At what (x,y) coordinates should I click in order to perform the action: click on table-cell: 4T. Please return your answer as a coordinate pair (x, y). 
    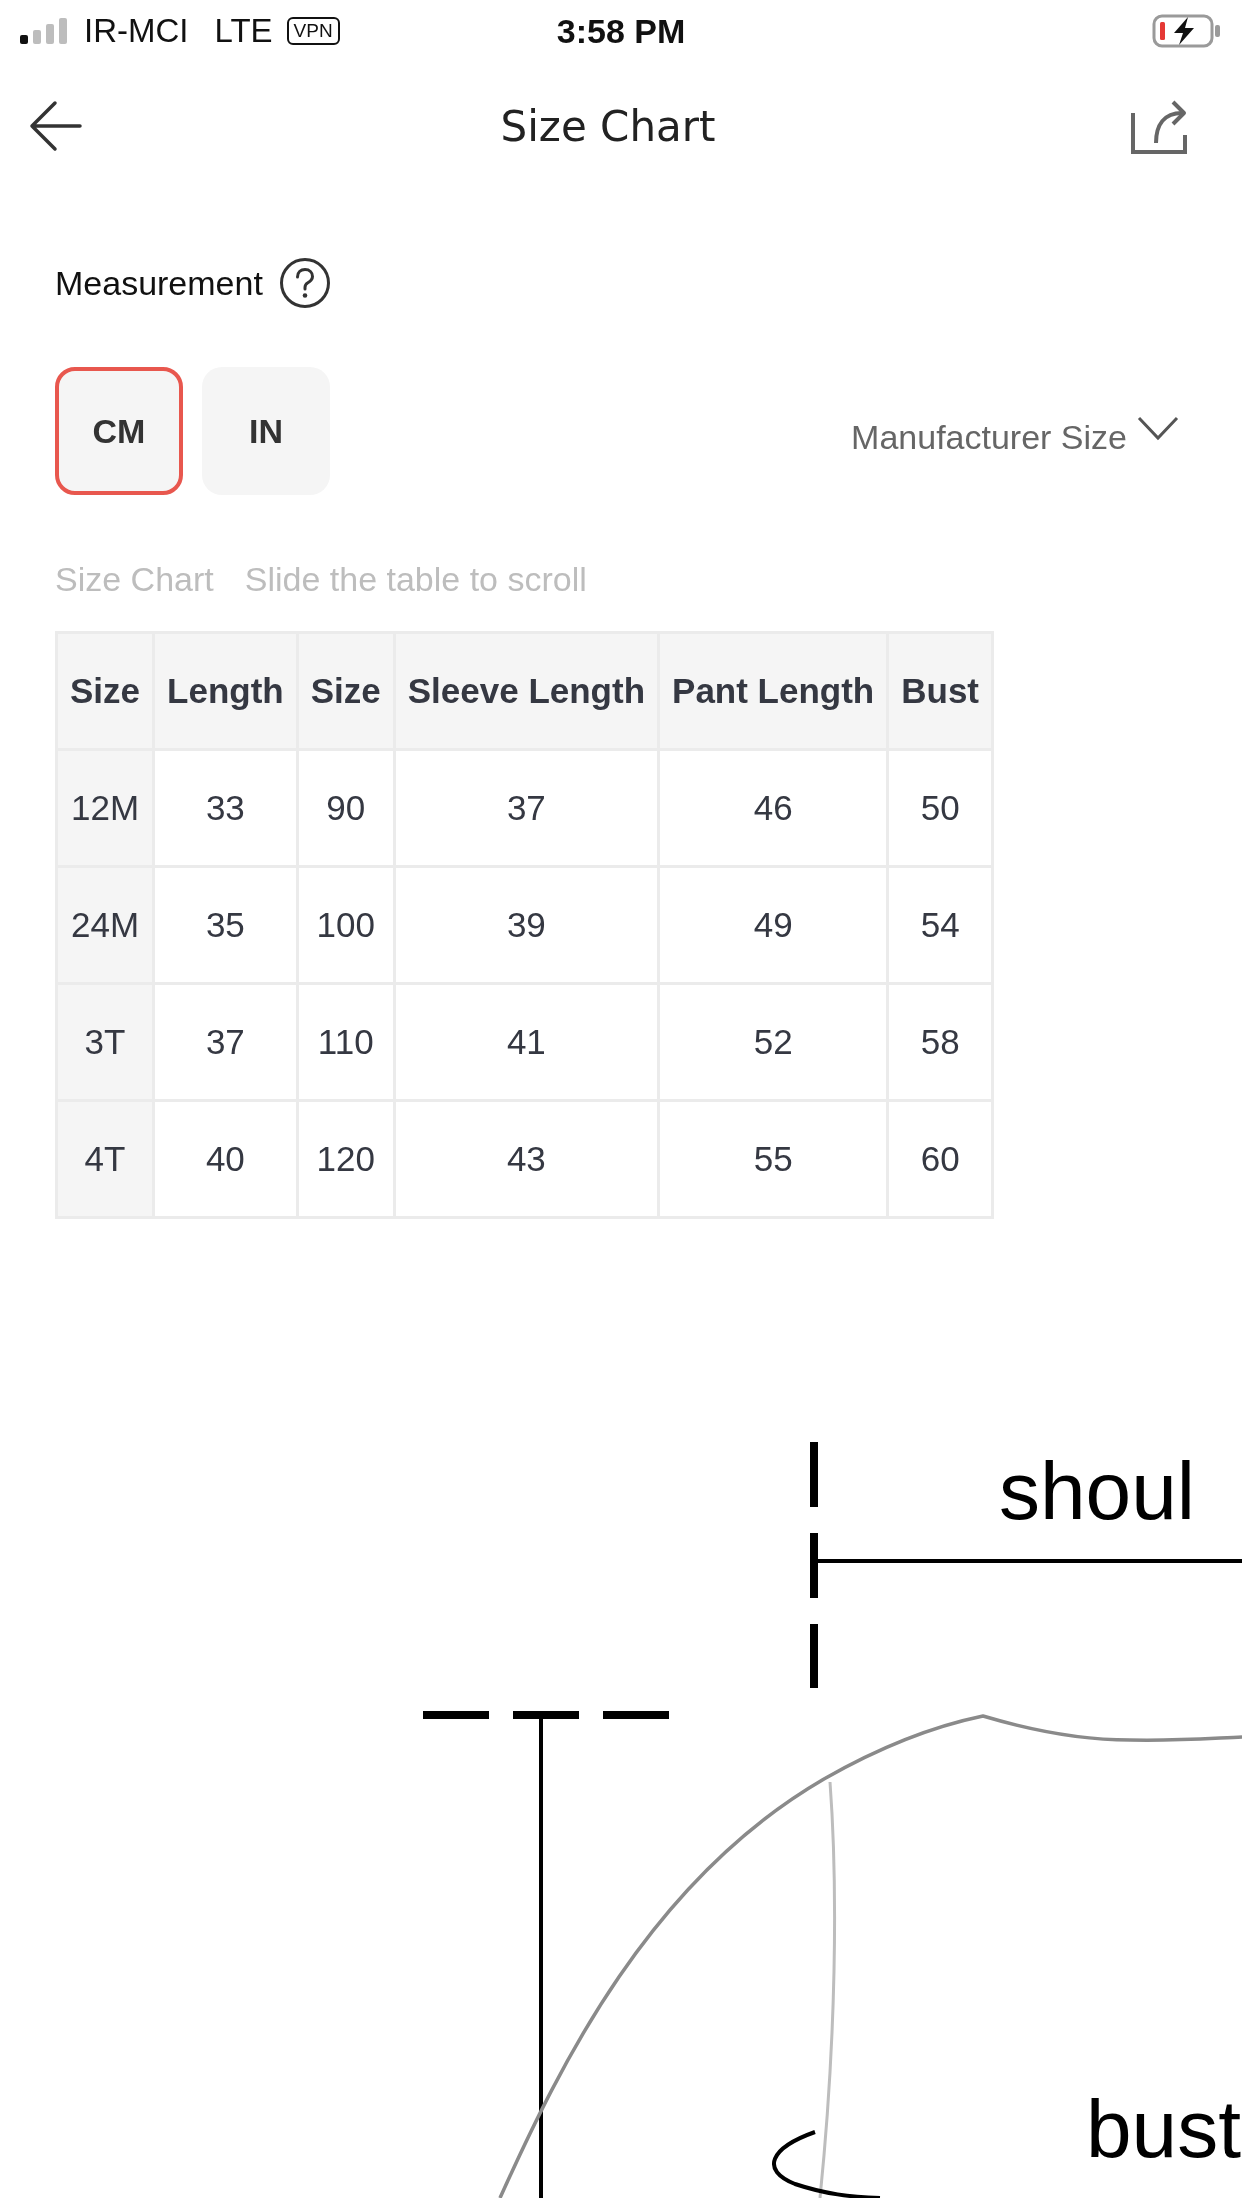
    Looking at the image, I should click on (105, 1159).